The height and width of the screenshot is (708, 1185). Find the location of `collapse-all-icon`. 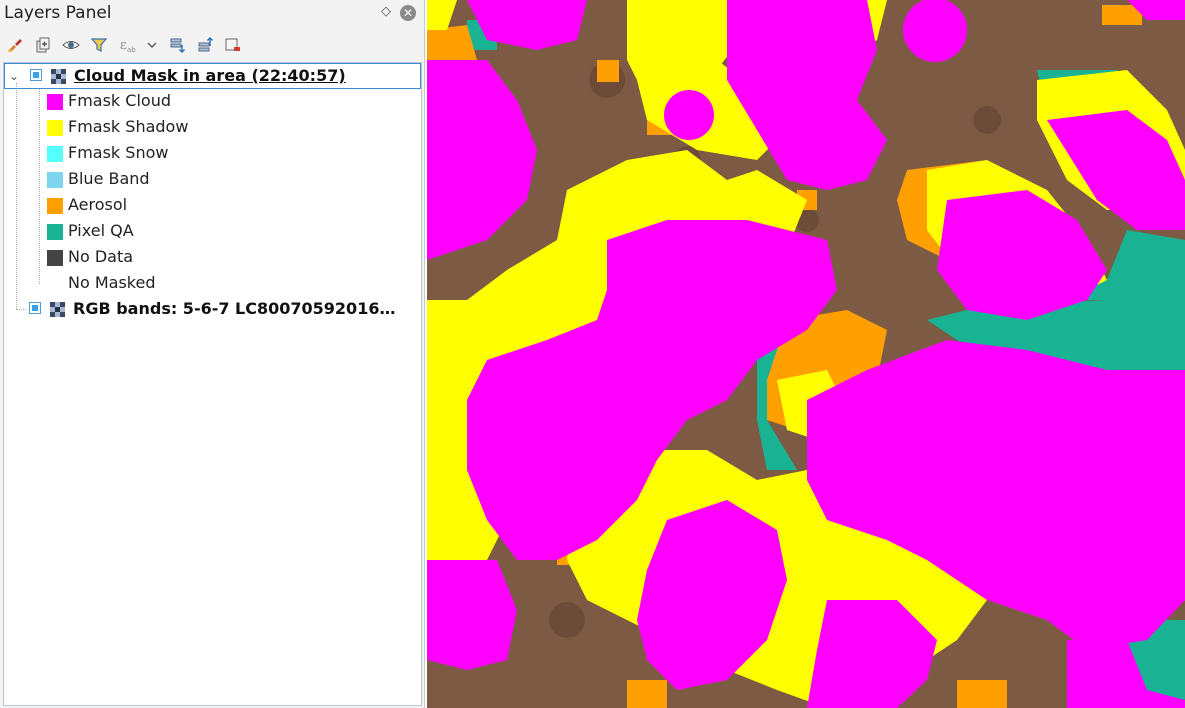

collapse-all-icon is located at coordinates (205, 45).